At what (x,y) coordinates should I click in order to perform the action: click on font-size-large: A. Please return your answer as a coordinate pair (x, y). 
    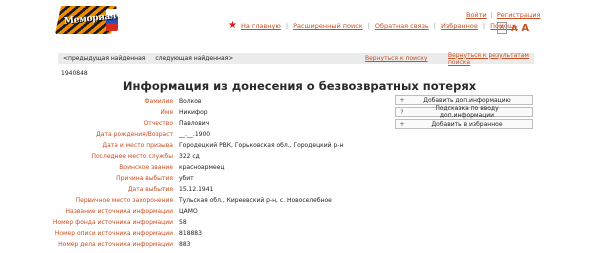
    Looking at the image, I should click on (525, 28).